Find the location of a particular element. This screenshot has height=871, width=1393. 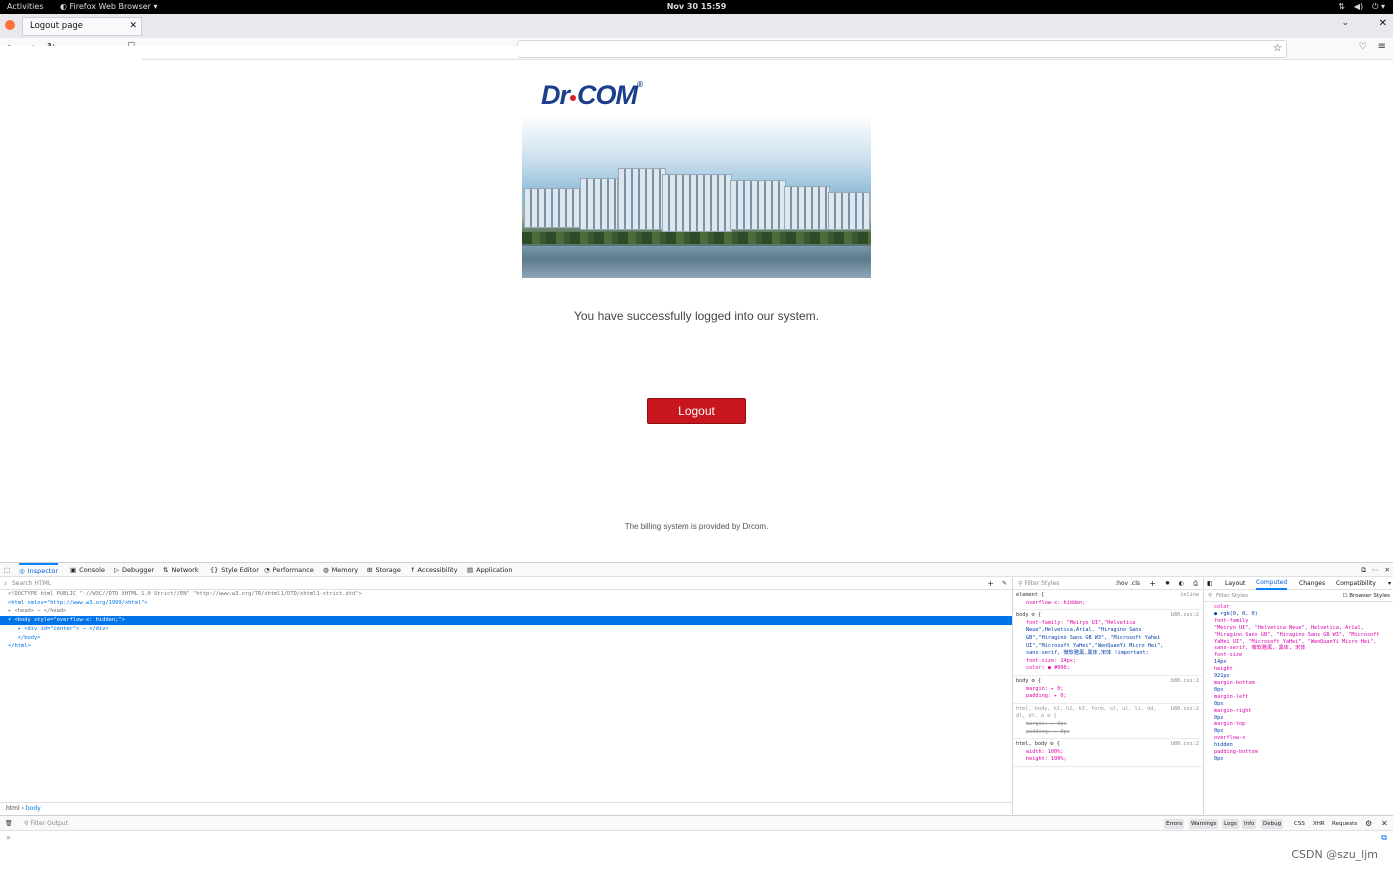

computed-value: 921px is located at coordinates (1222, 676).